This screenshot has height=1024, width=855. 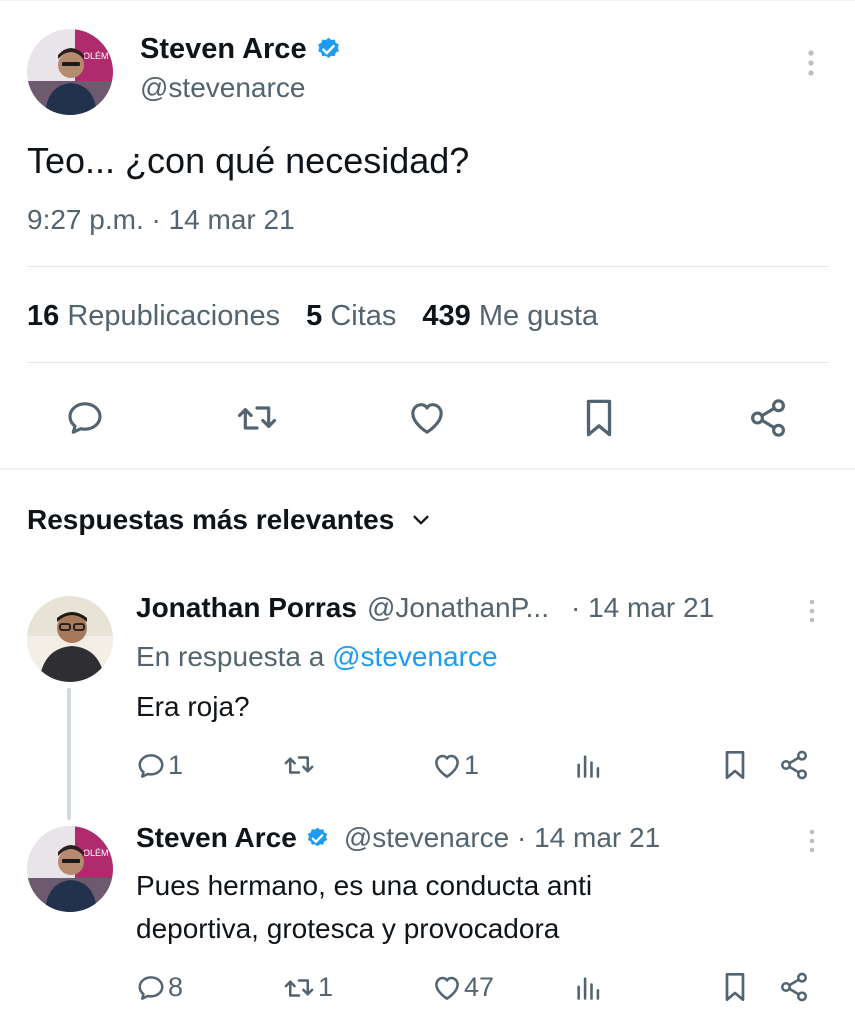 I want to click on repost-button, so click(x=257, y=418).